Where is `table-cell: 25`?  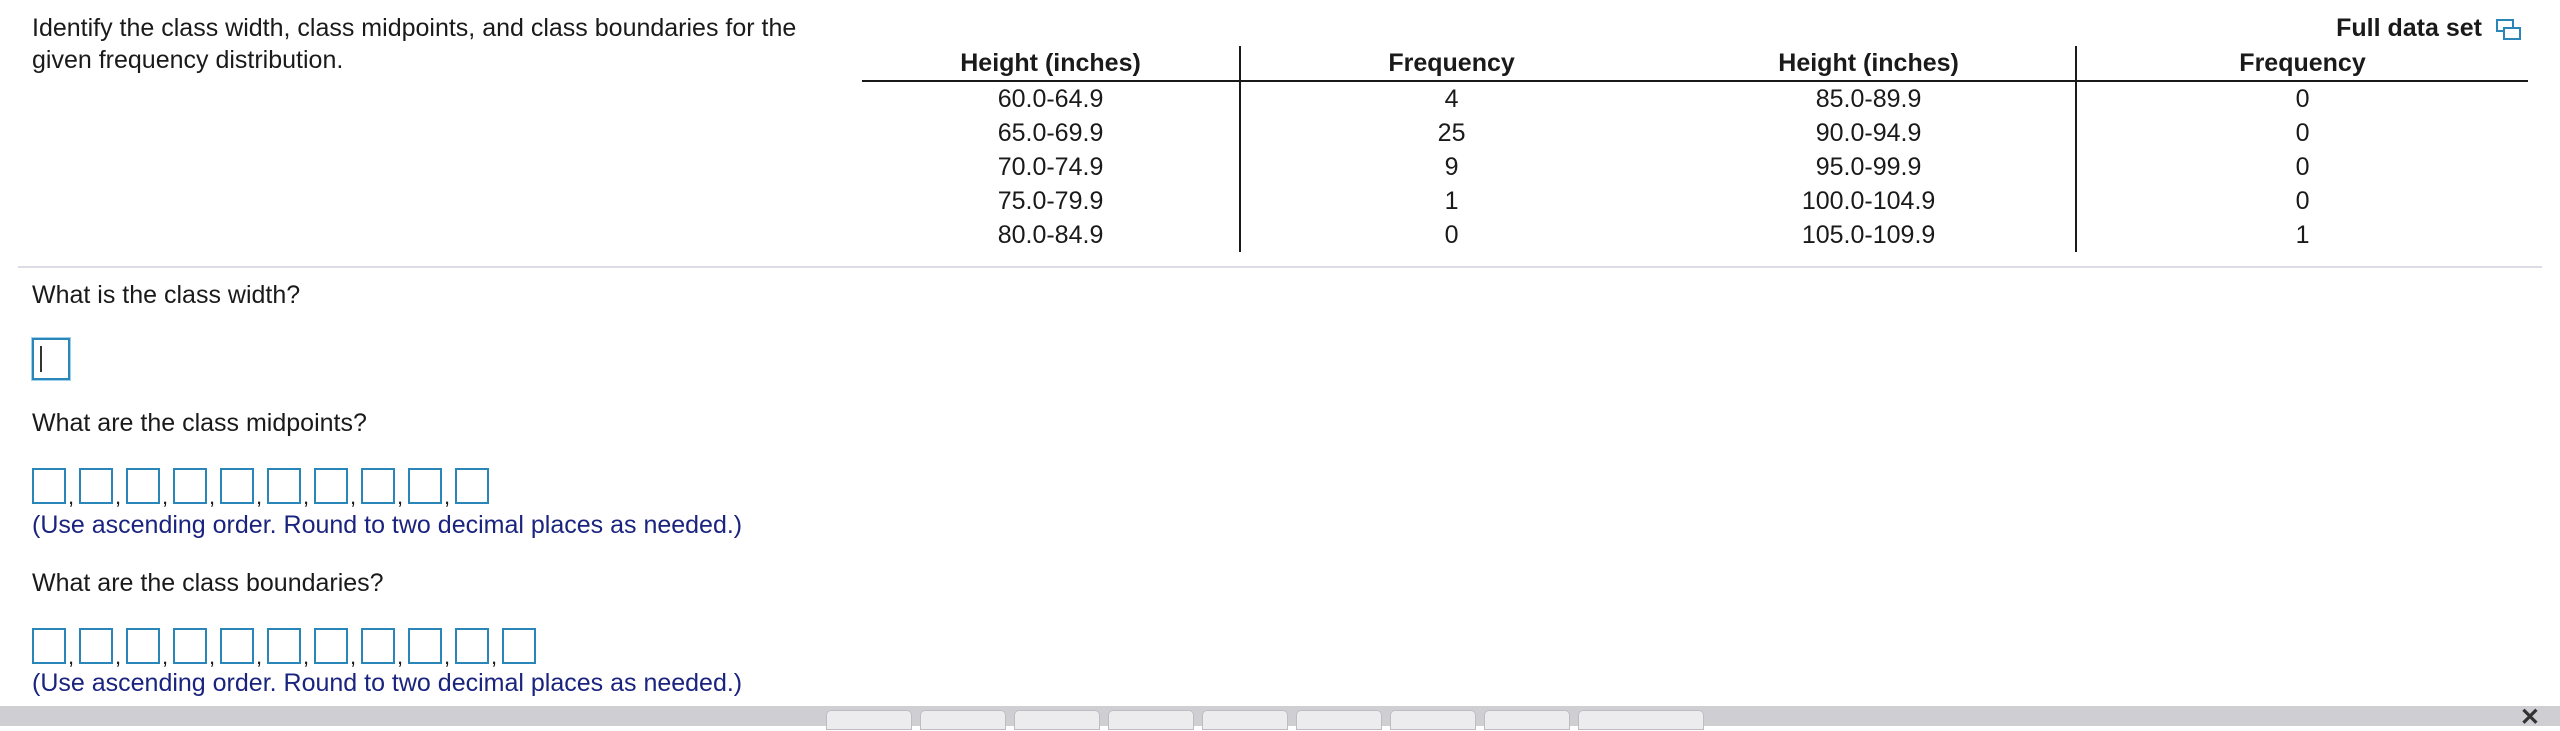 table-cell: 25 is located at coordinates (1451, 132).